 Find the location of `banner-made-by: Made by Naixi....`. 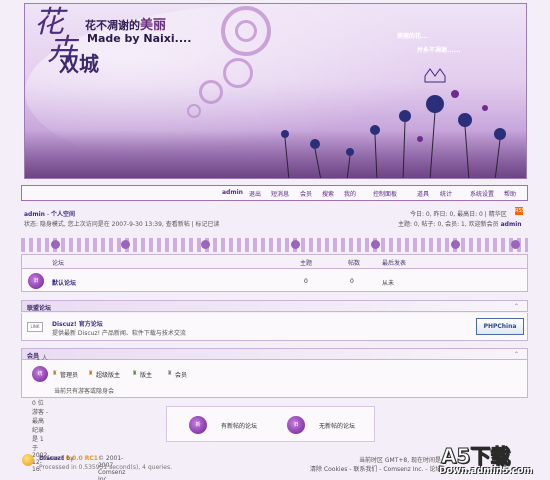

banner-made-by: Made by Naixi.... is located at coordinates (139, 38).